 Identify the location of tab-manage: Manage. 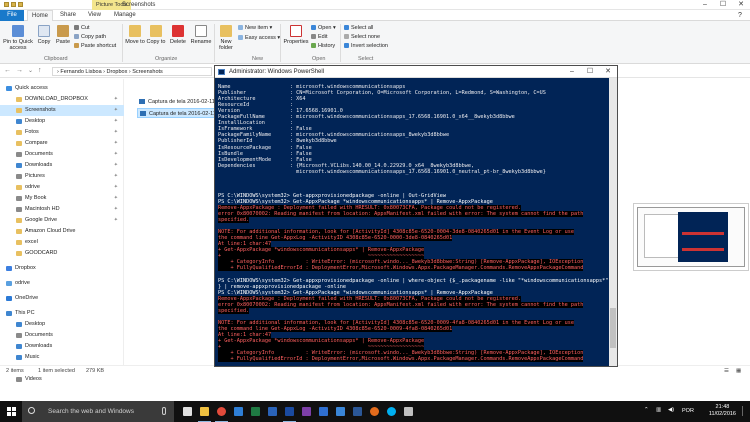
(125, 15).